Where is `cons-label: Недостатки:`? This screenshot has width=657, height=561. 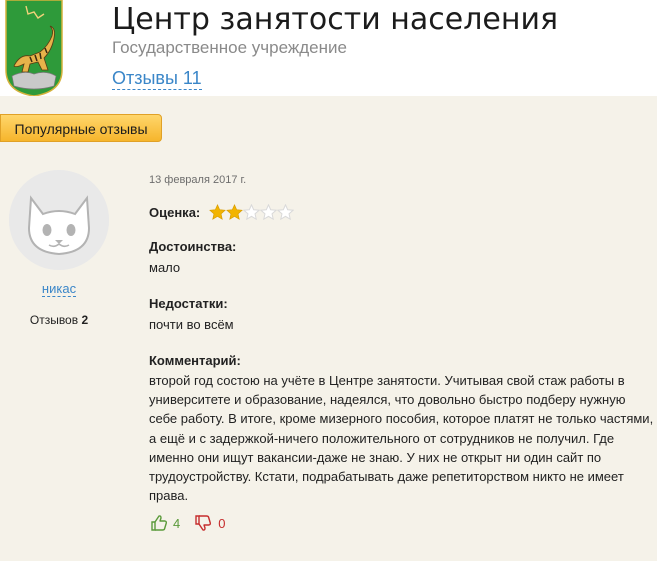
cons-label: Недостатки: is located at coordinates (188, 303).